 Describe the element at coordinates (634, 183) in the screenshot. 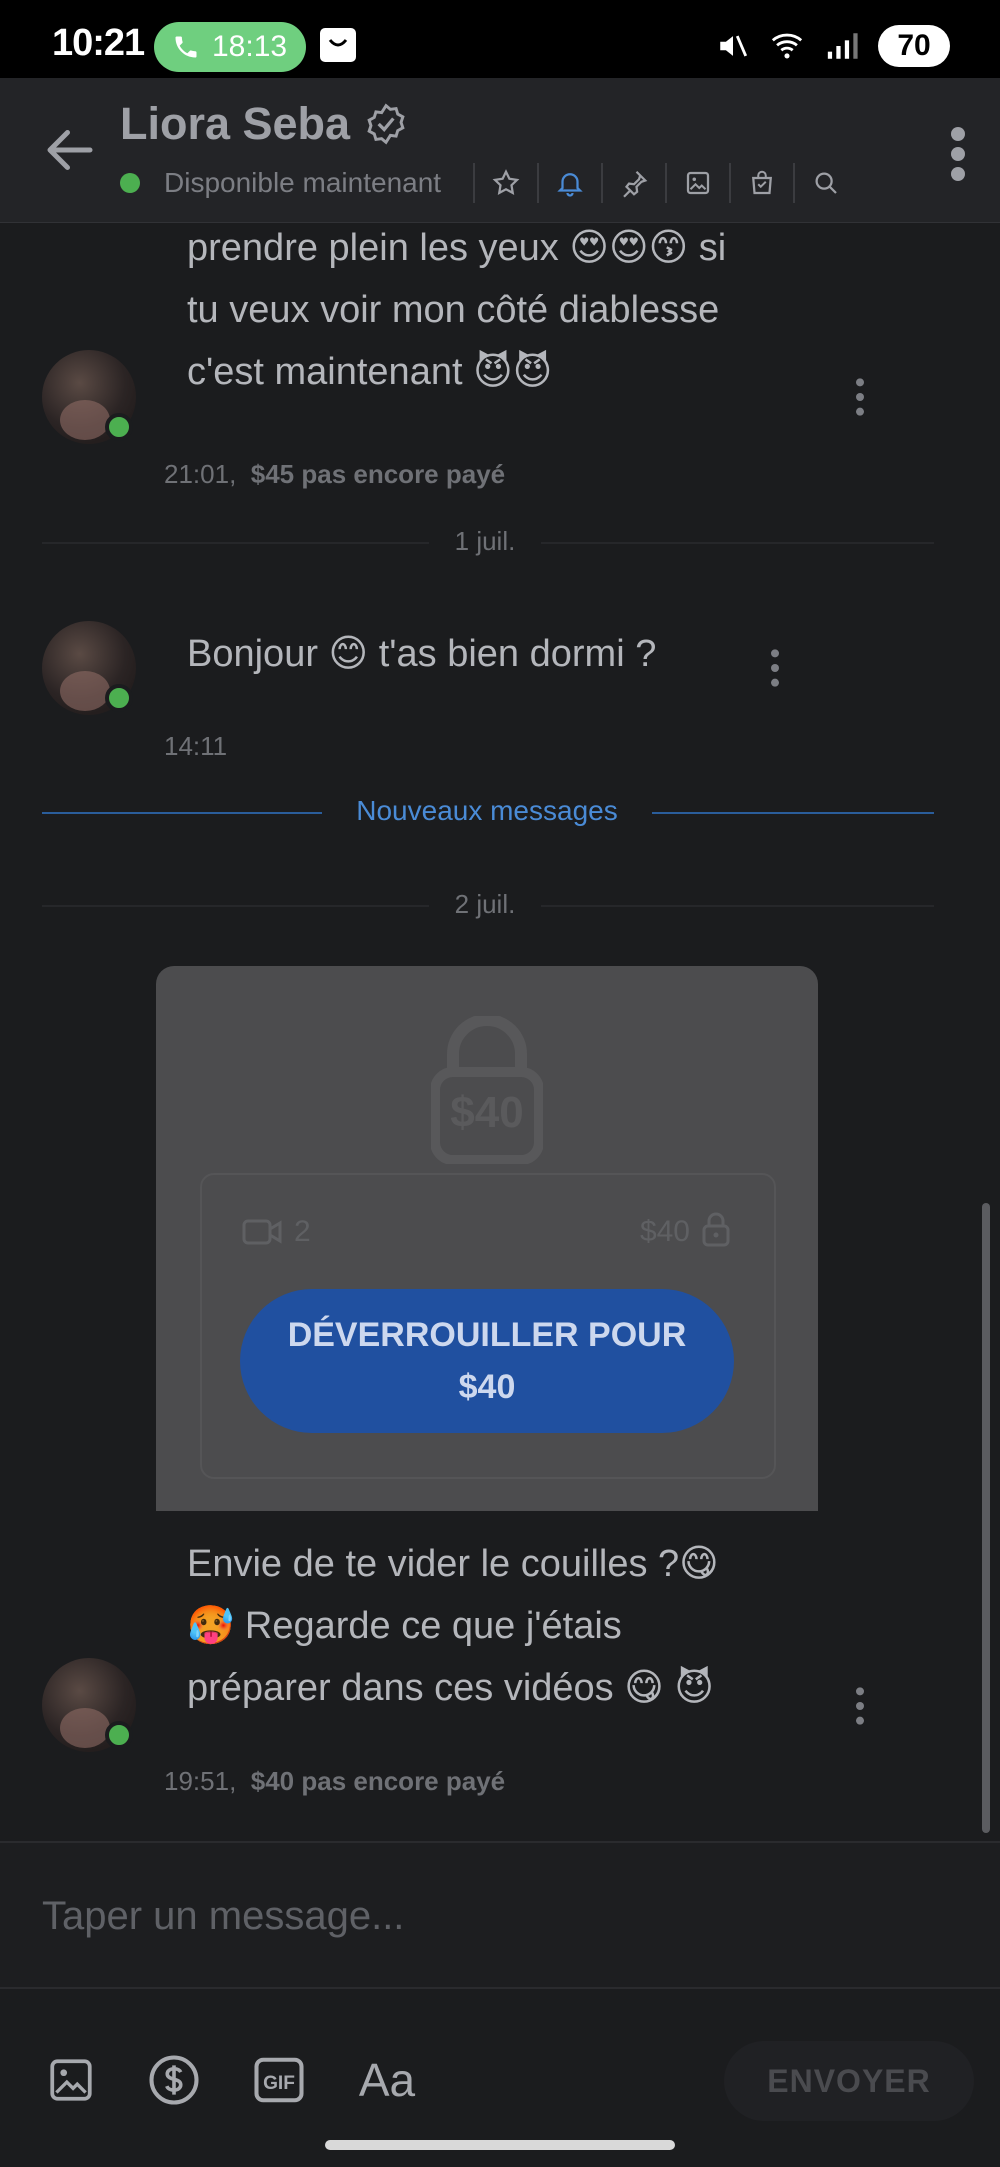

I see `pin-icon` at that location.